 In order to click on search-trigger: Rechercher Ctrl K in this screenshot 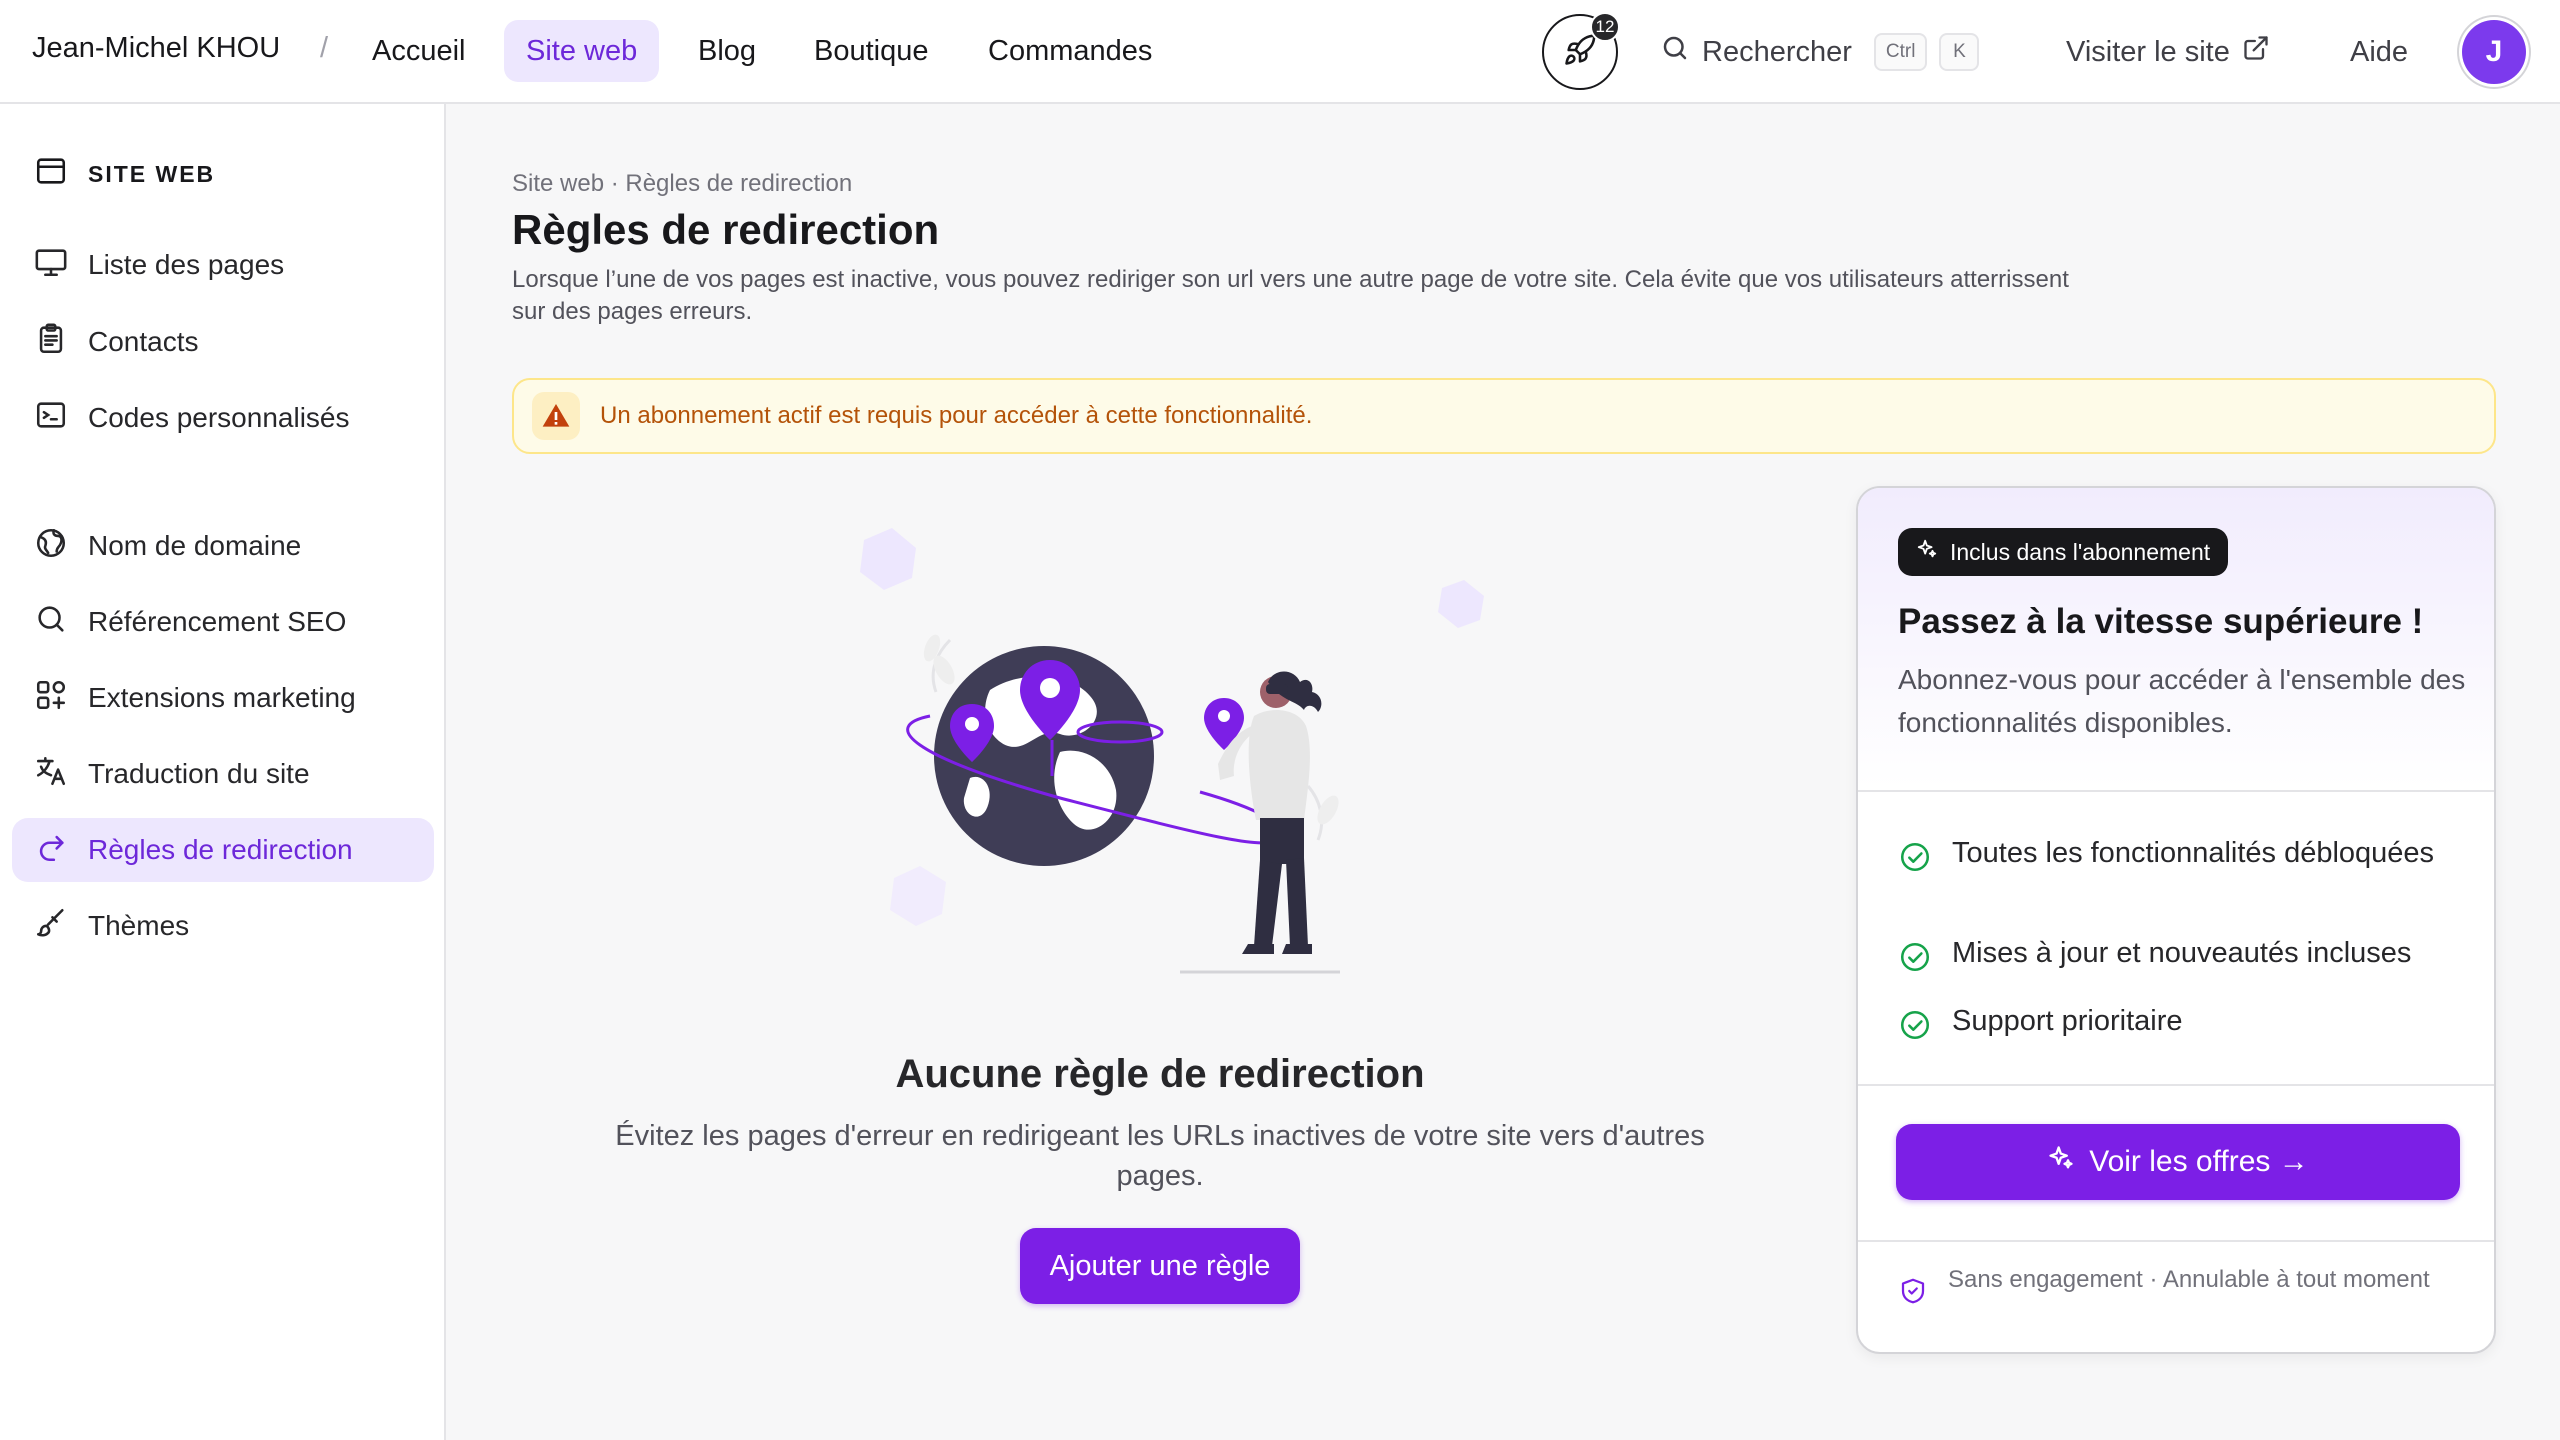, I will do `click(1820, 52)`.